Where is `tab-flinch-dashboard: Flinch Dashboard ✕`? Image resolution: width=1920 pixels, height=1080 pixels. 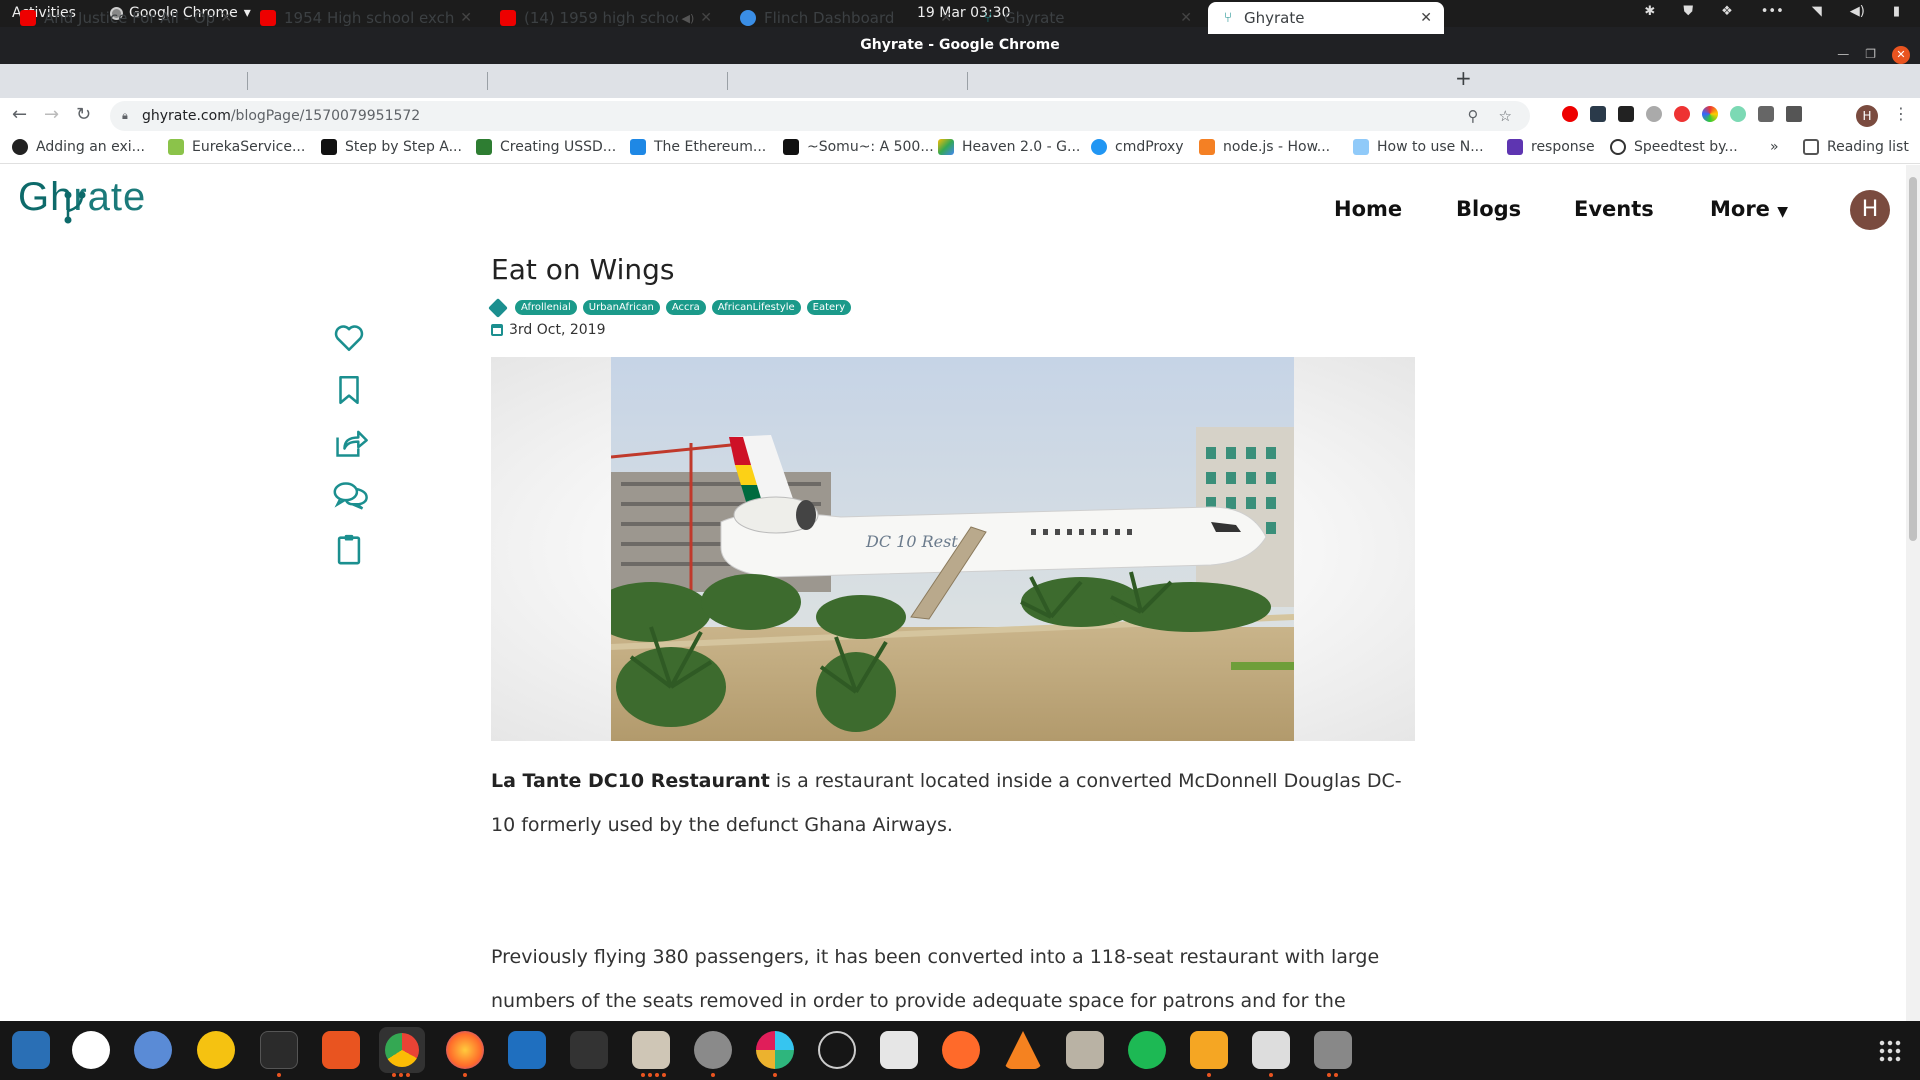
tab-flinch-dashboard: Flinch Dashboard ✕ is located at coordinates (846, 18).